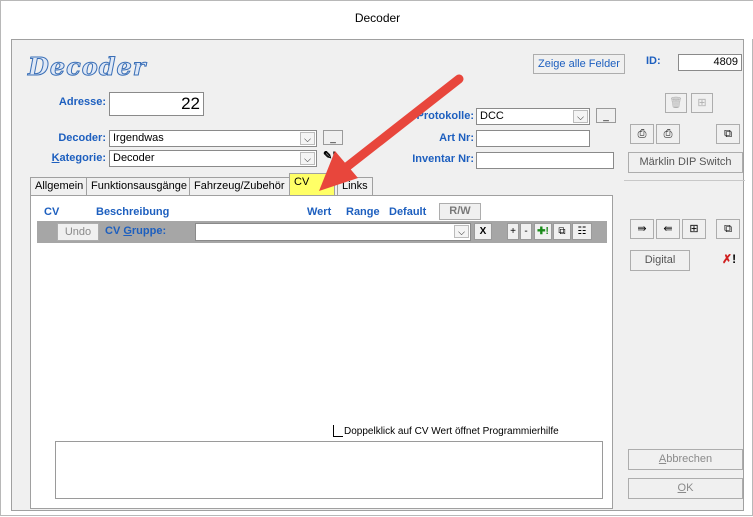 The height and width of the screenshot is (517, 753). I want to click on arrow-shaft, so click(399, 126).